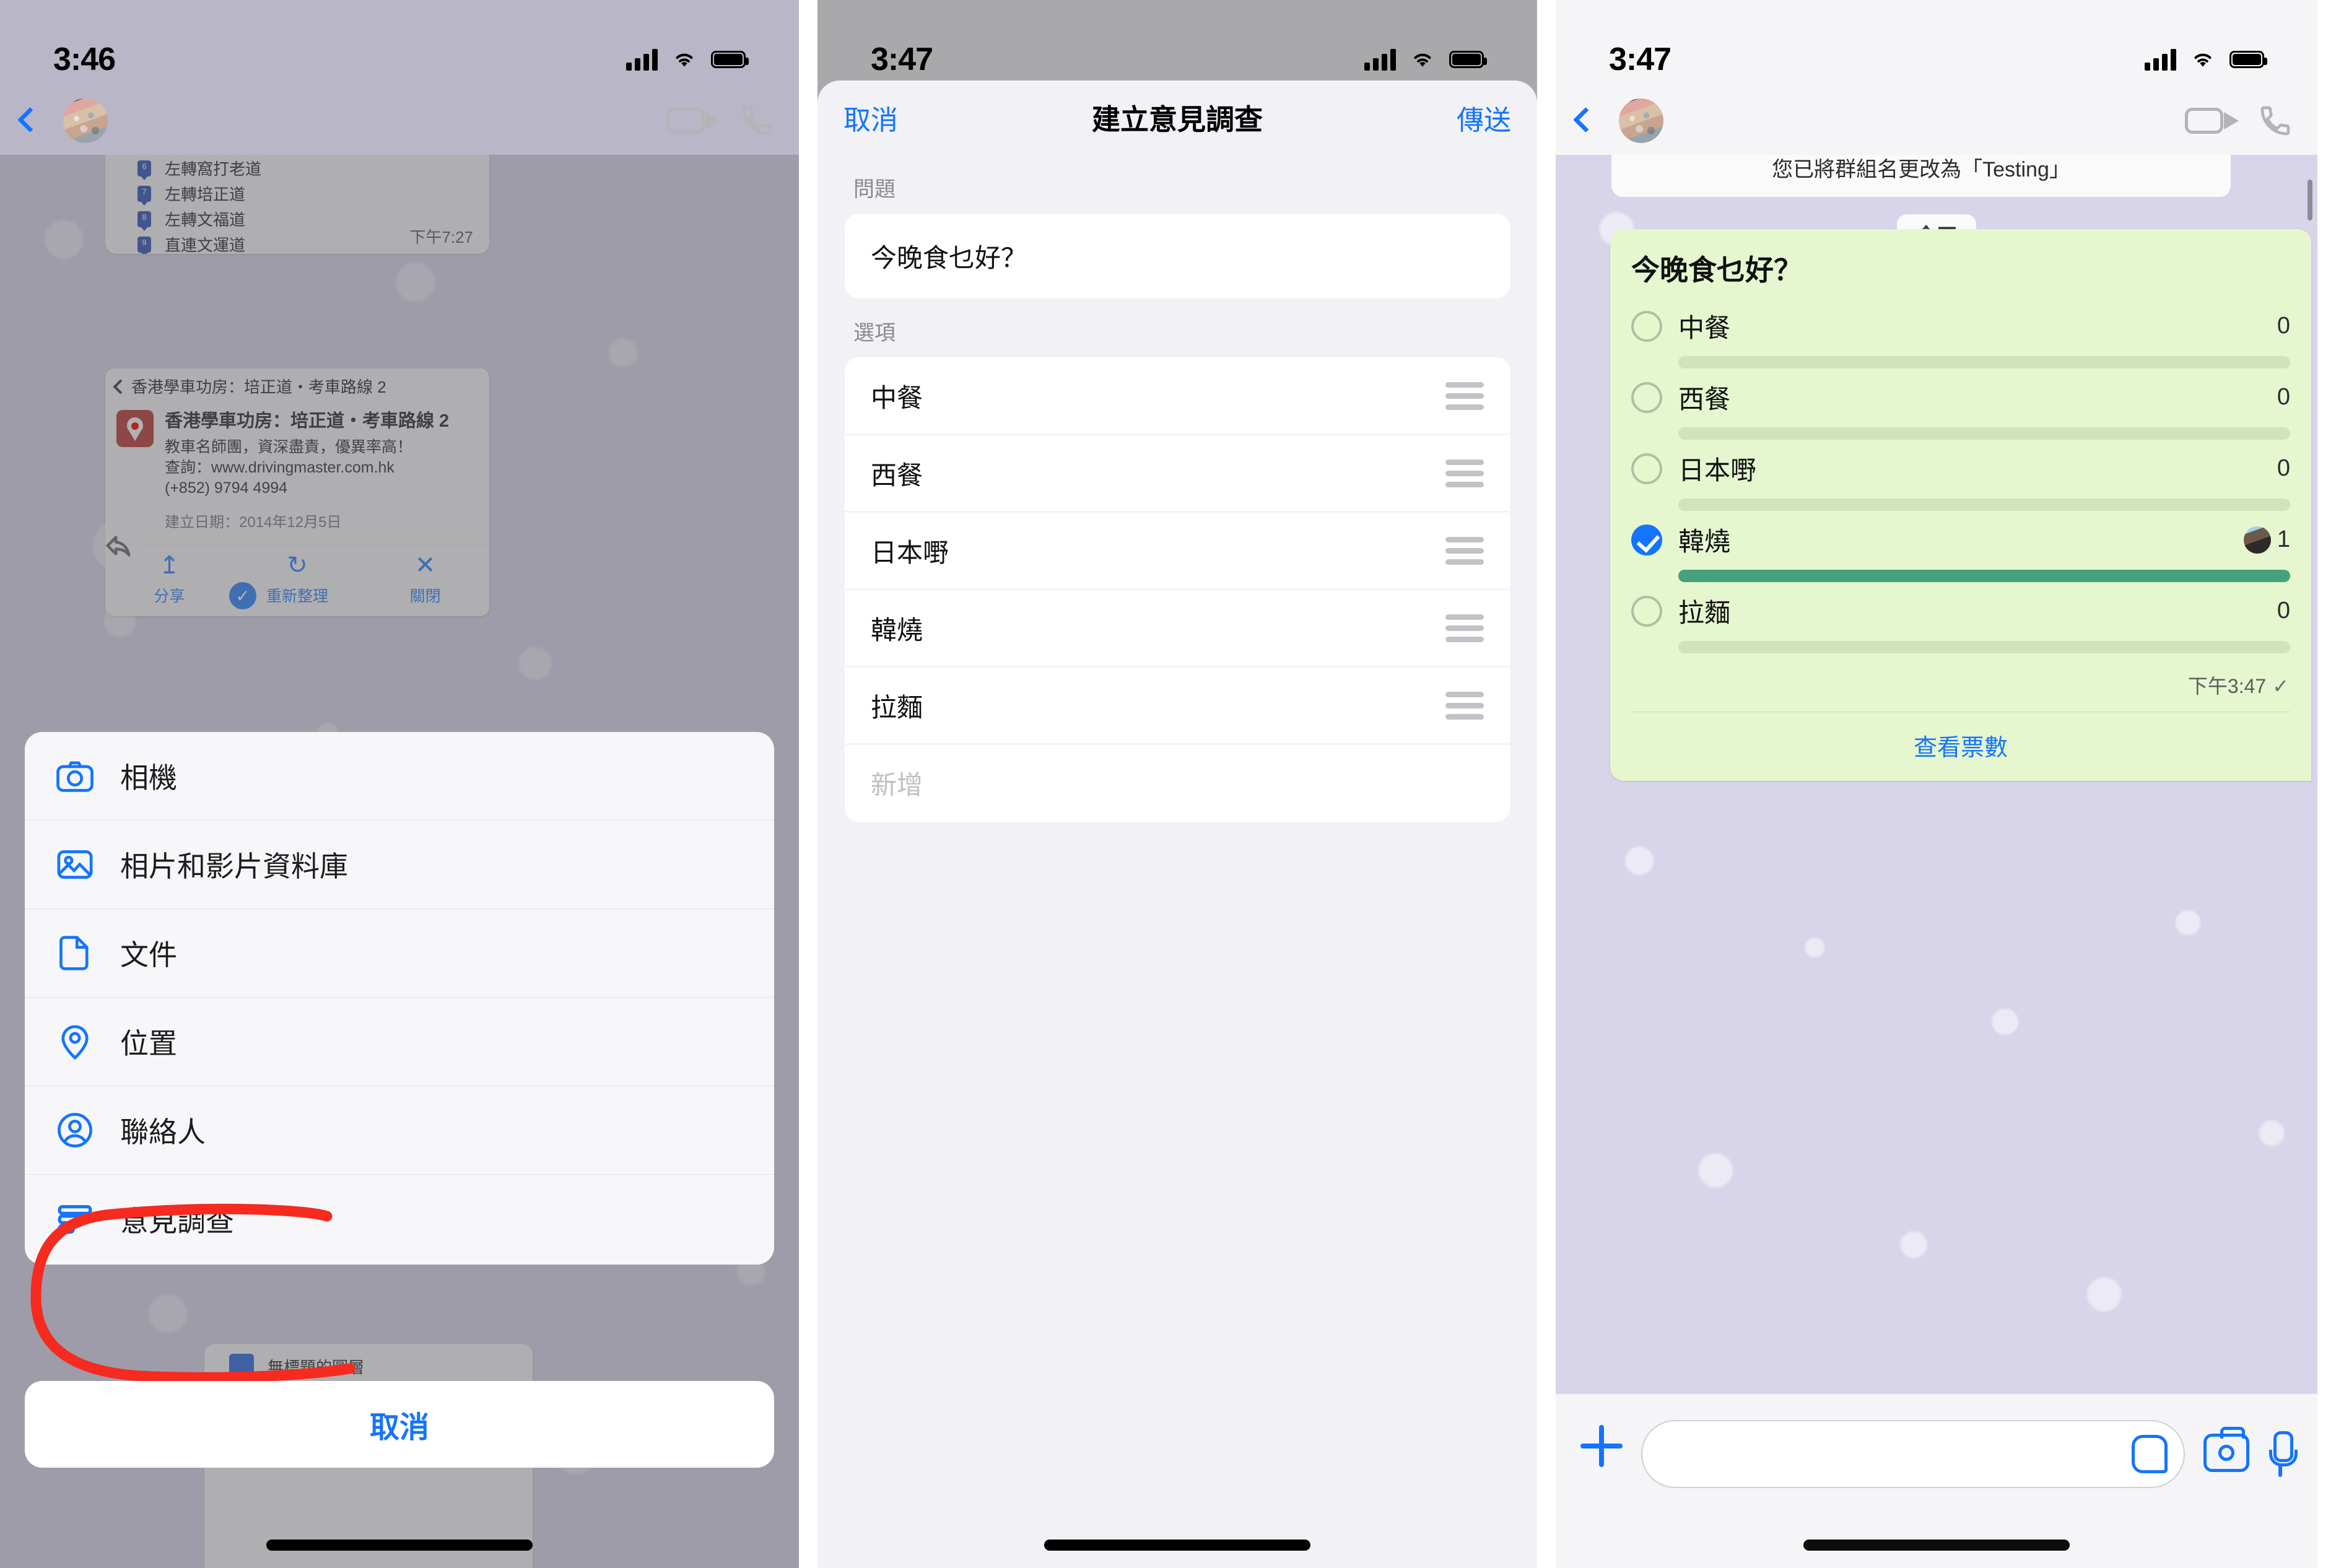 This screenshot has width=2336, height=1568. Describe the element at coordinates (1704, 400) in the screenshot. I see `poll-option-label: 西餐` at that location.